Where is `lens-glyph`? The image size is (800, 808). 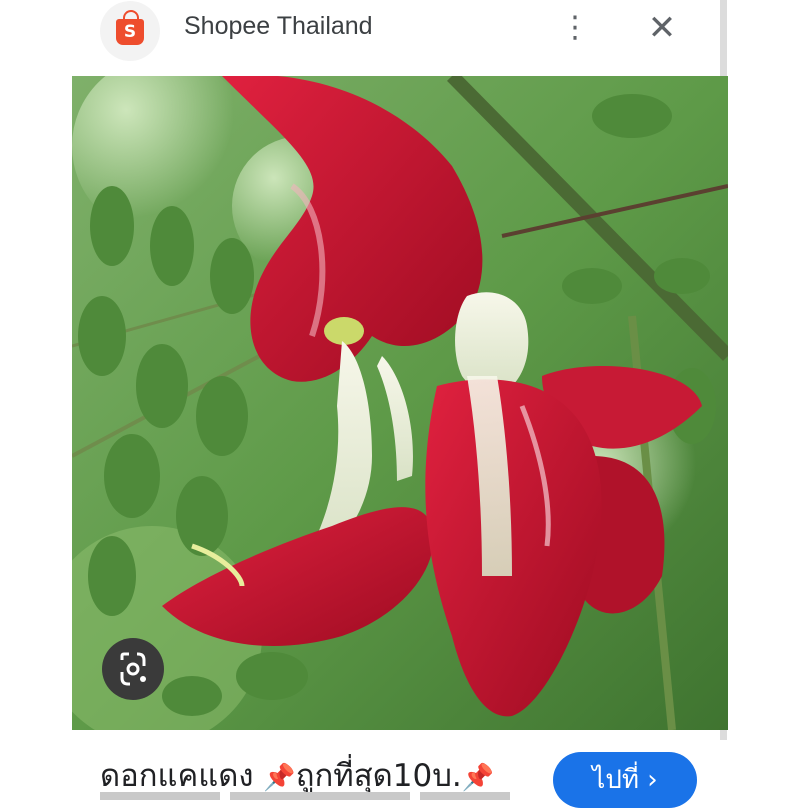 lens-glyph is located at coordinates (133, 669).